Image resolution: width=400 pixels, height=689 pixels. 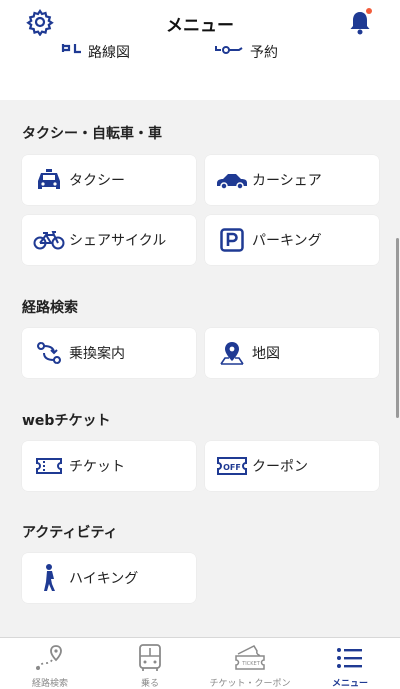 What do you see at coordinates (97, 354) in the screenshot?
I see `transit-label: 乗換案内` at bounding box center [97, 354].